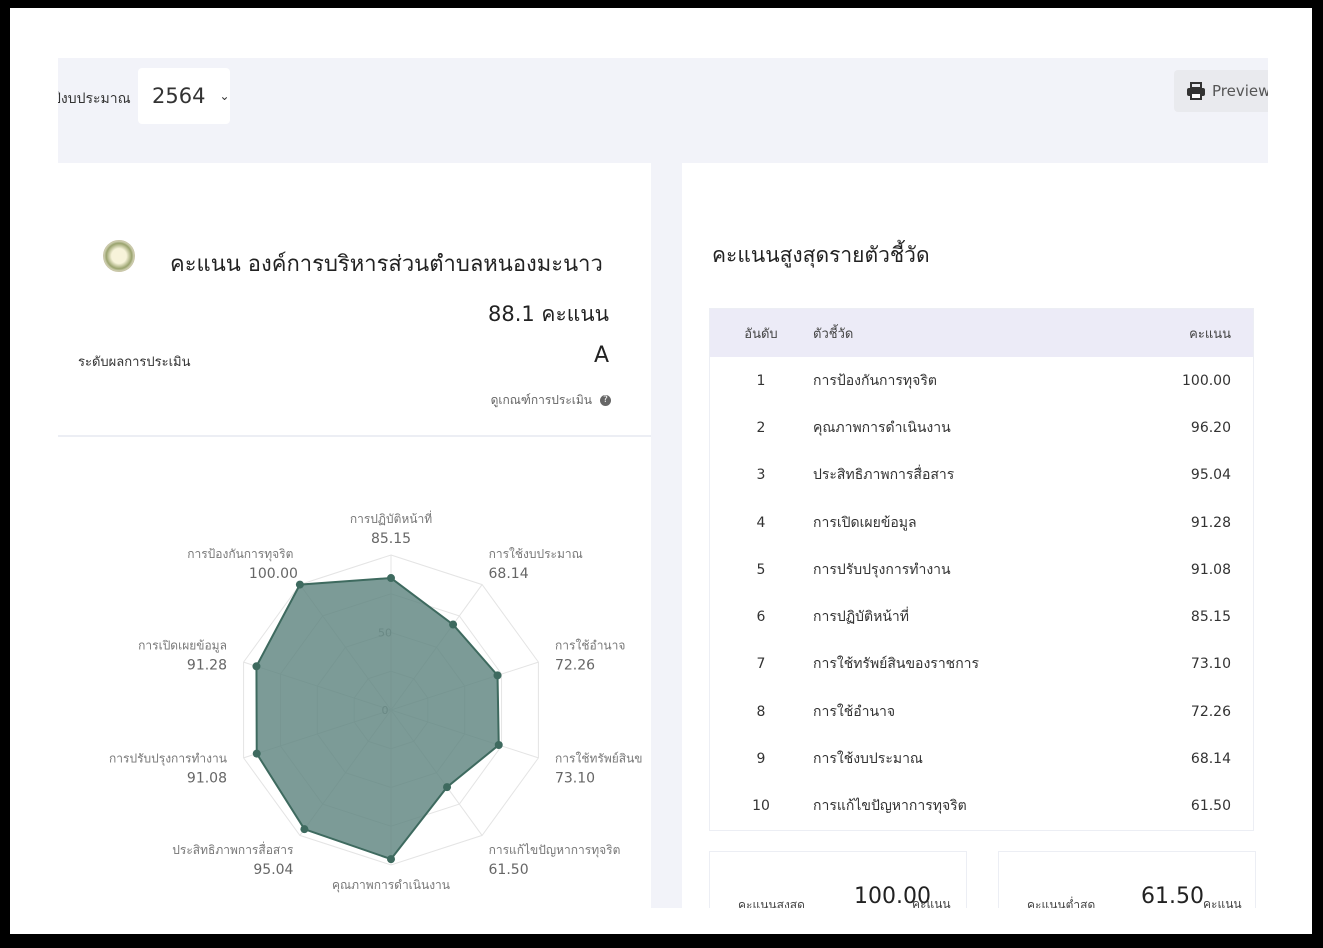  I want to click on score-cell: 100.00, so click(1206, 380).